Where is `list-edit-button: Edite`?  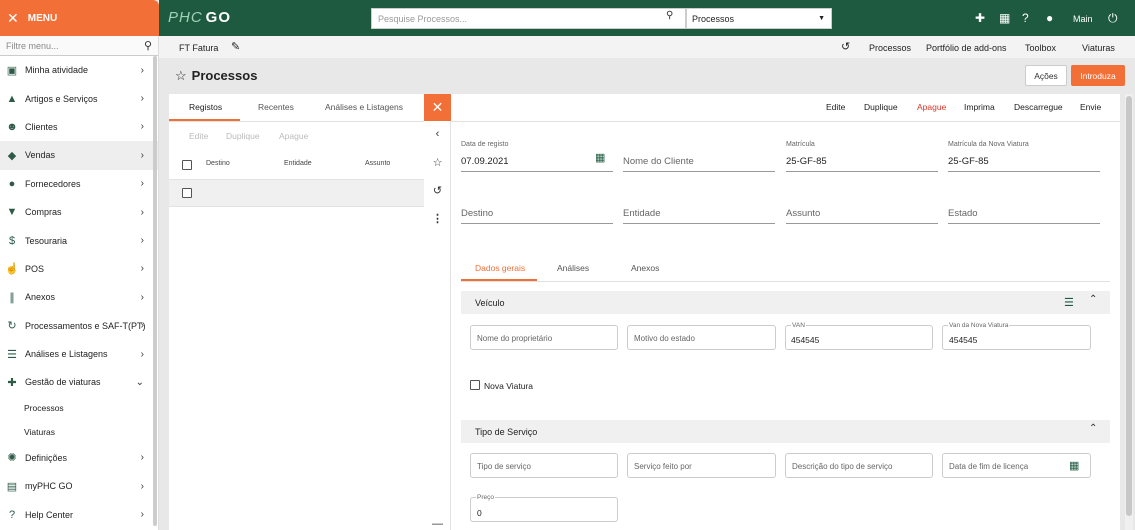
list-edit-button: Edite is located at coordinates (198, 136).